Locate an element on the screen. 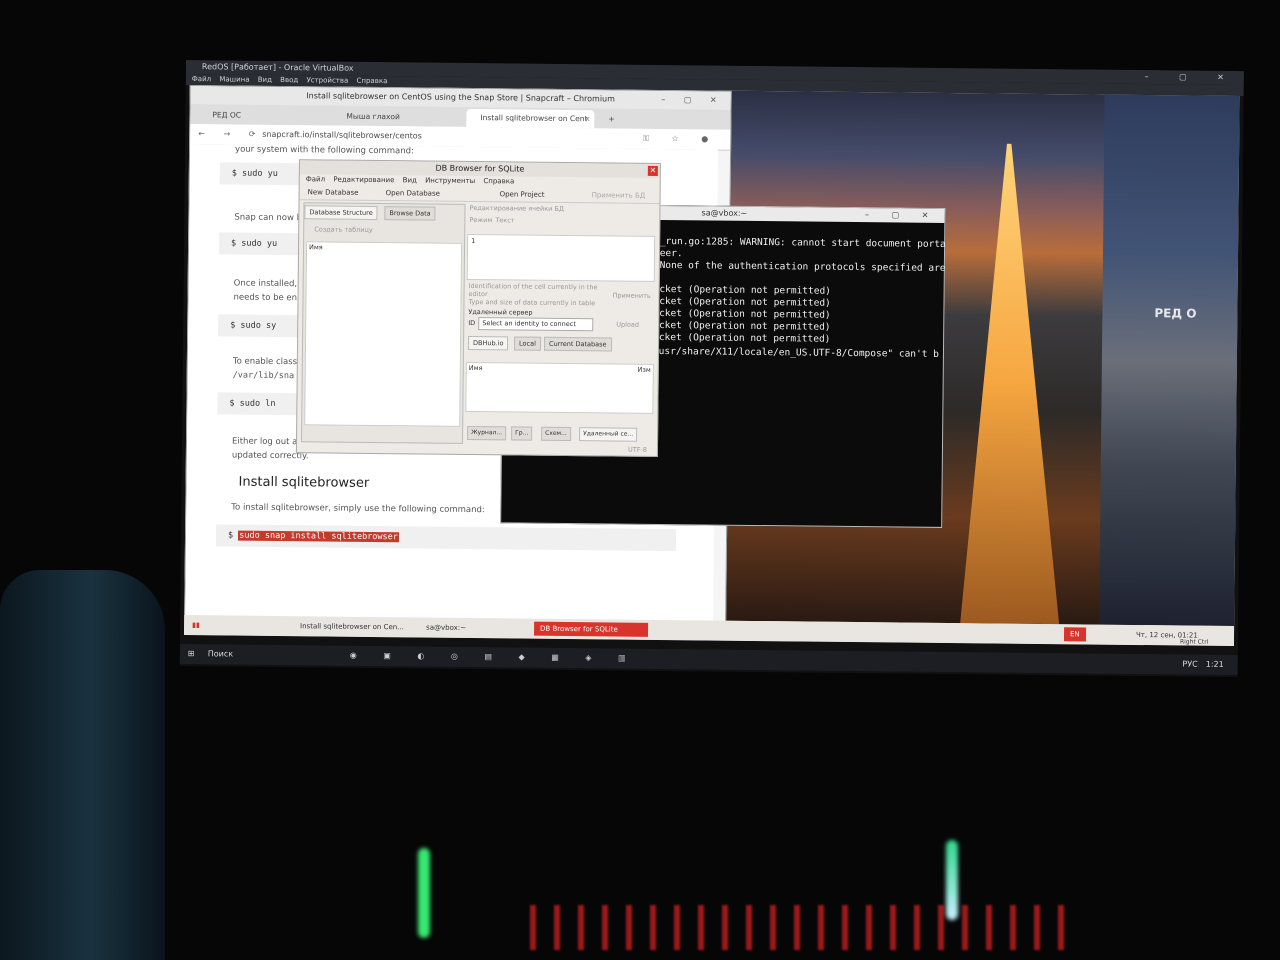 This screenshot has height=960, width=1280. host-language: РУС is located at coordinates (1190, 664).